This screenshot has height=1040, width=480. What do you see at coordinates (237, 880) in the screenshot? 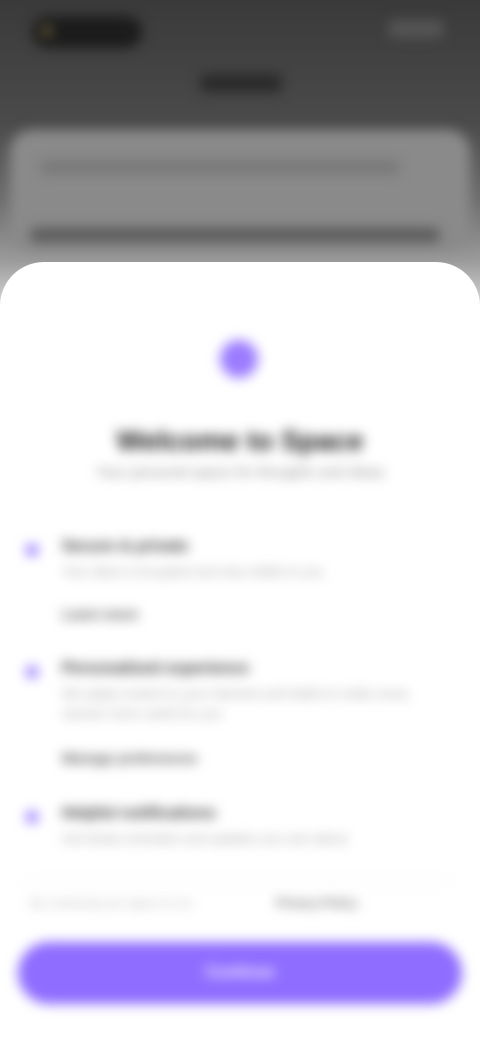
I see `divider` at bounding box center [237, 880].